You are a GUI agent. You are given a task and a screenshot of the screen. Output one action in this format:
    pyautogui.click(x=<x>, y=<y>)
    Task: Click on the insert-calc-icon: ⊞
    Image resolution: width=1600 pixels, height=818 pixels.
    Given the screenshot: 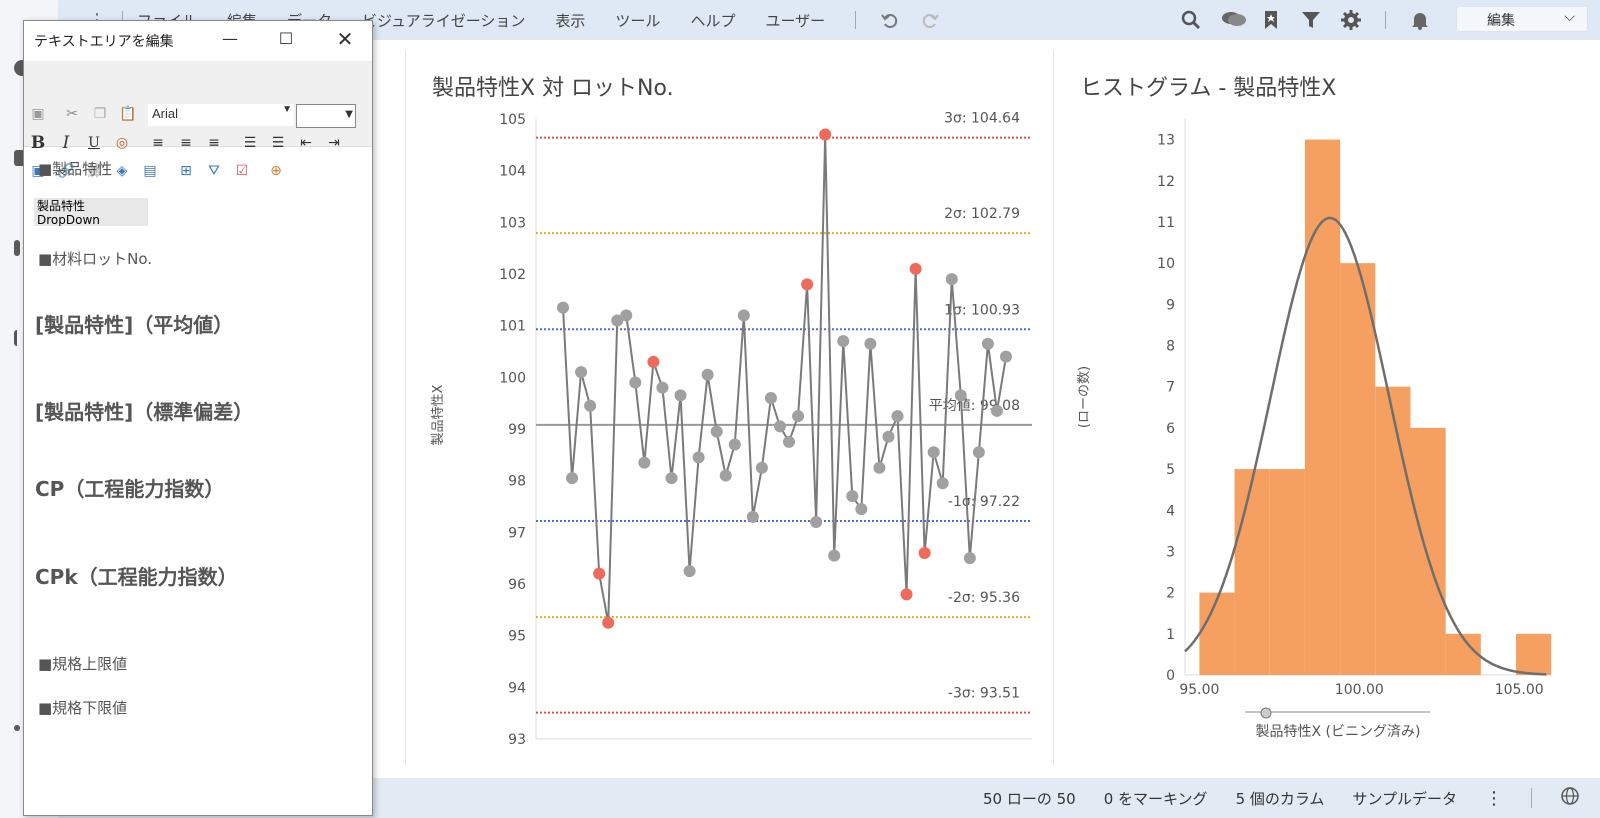 What is the action you would take?
    pyautogui.click(x=186, y=171)
    